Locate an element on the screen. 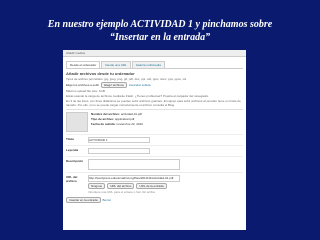 Image resolution: width=320 pixels, height=240 pixels. upload-heading: Añadir archivos desde tu ordenador is located at coordinates (100, 73).